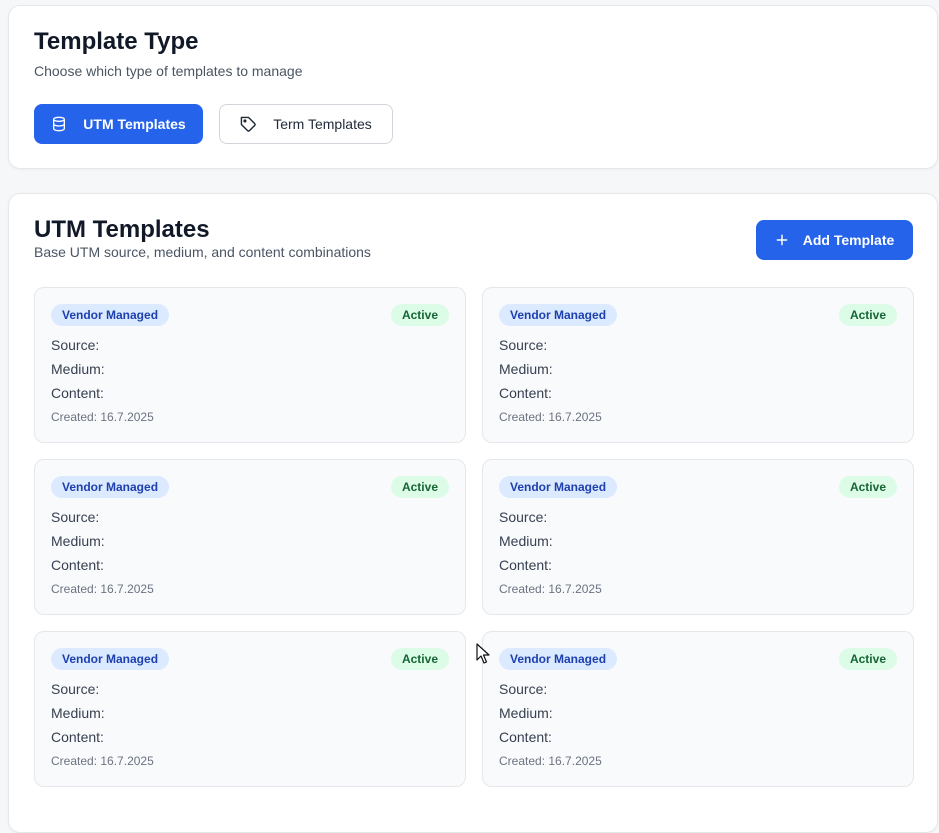  What do you see at coordinates (134, 124) in the screenshot?
I see `utm-templates-button-label: UTM Templates` at bounding box center [134, 124].